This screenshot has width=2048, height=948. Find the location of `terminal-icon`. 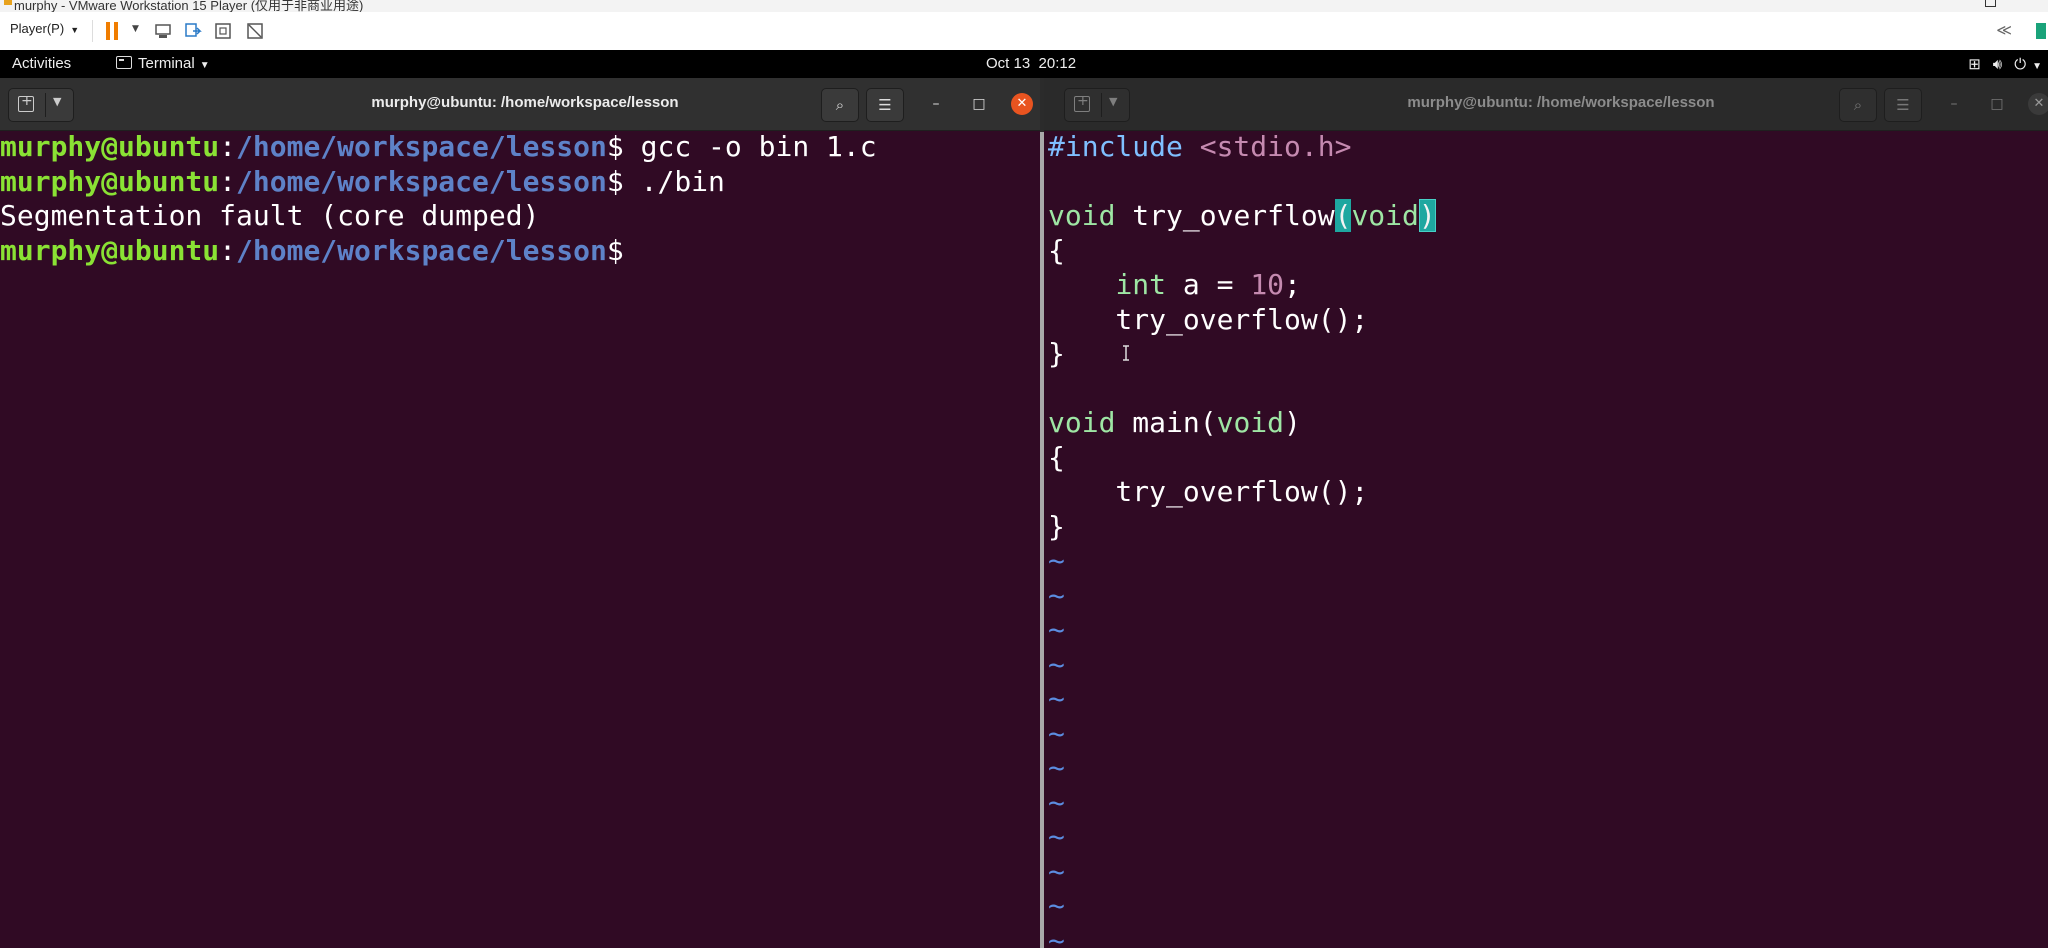

terminal-icon is located at coordinates (124, 62).